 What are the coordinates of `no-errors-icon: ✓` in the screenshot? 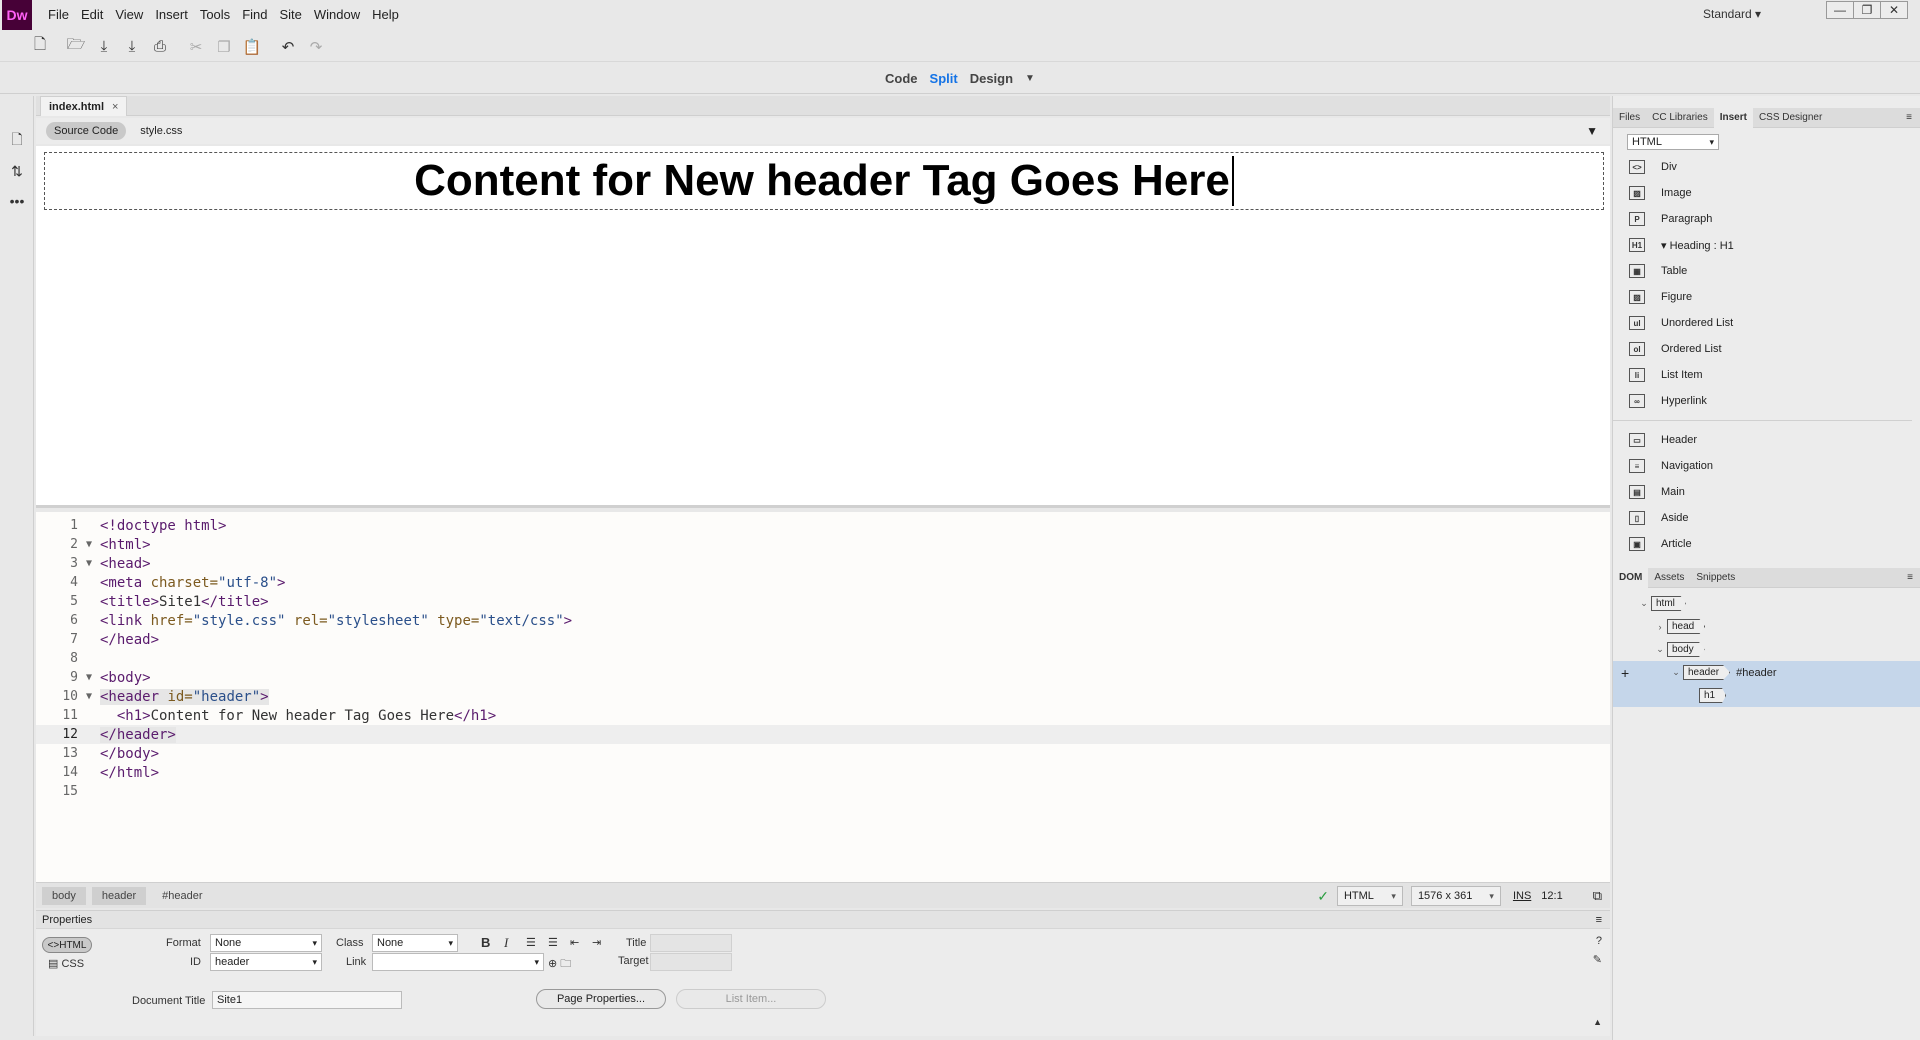 It's located at (1323, 896).